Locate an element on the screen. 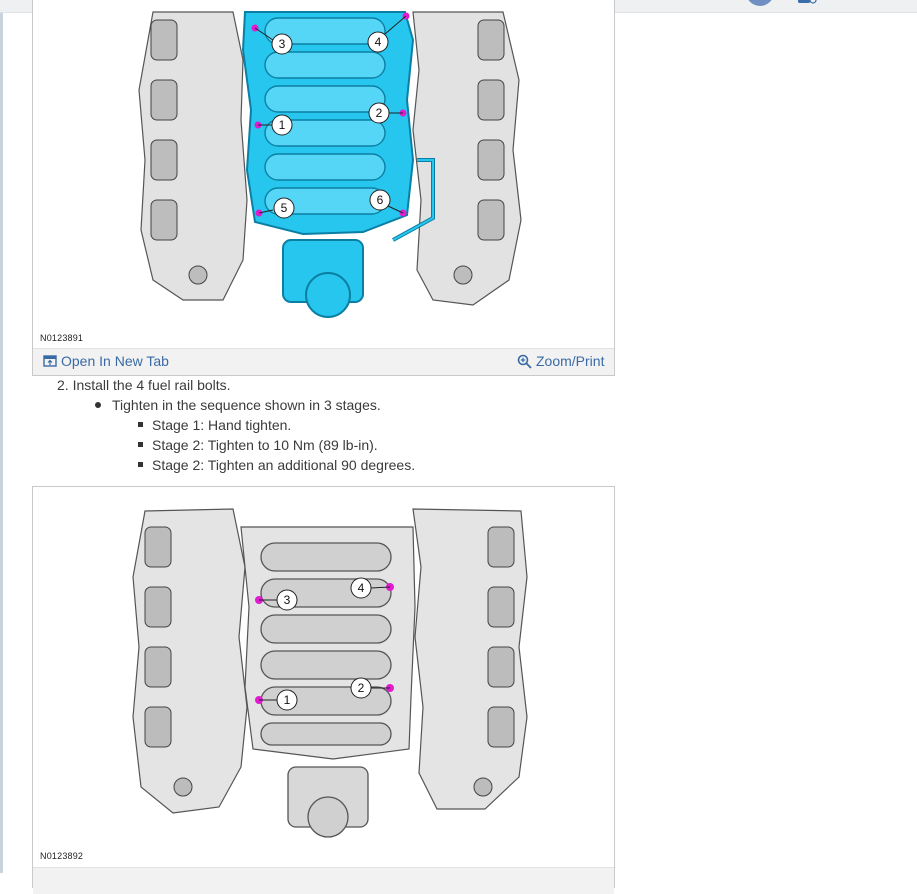 Image resolution: width=917 pixels, height=894 pixels. avatar is located at coordinates (760, 3).